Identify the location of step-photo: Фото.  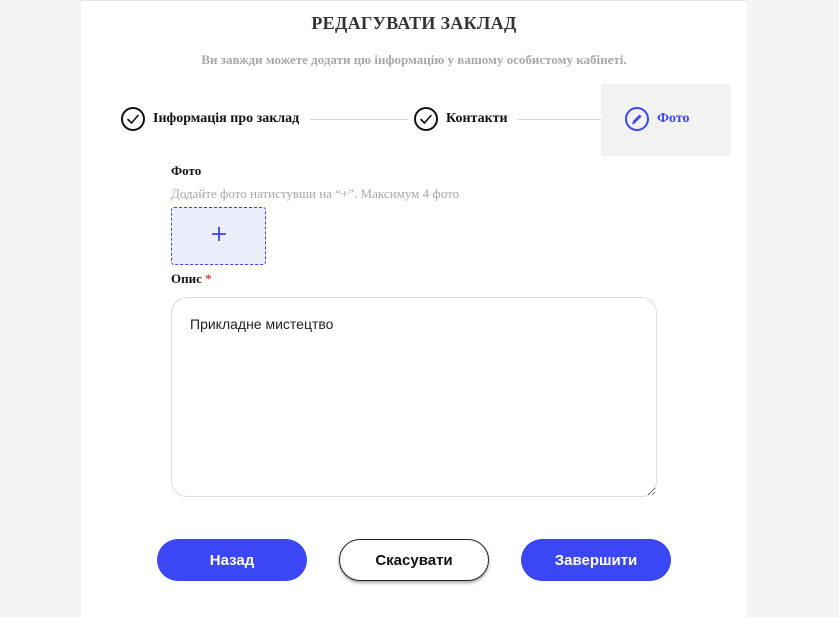
(657, 119).